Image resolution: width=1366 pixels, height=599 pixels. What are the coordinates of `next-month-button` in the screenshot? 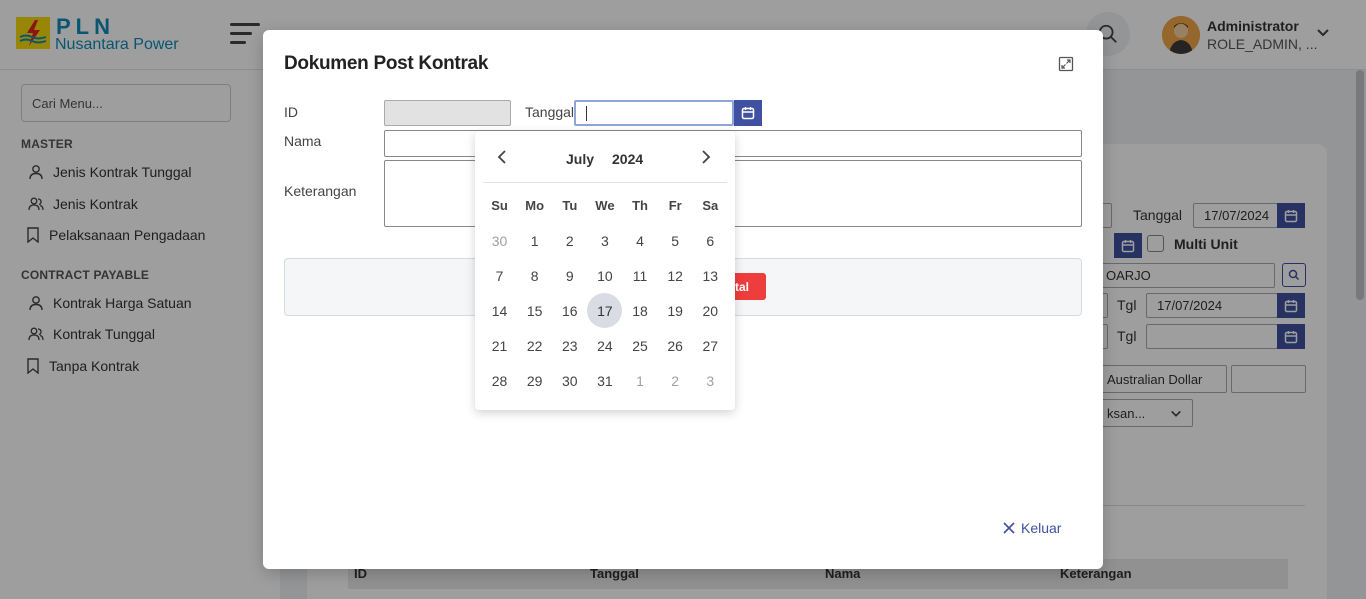 It's located at (706, 159).